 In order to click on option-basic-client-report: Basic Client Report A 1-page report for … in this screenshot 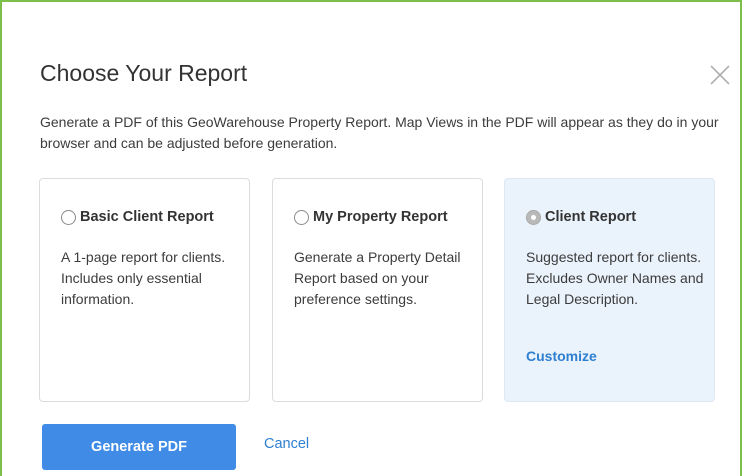, I will do `click(144, 290)`.